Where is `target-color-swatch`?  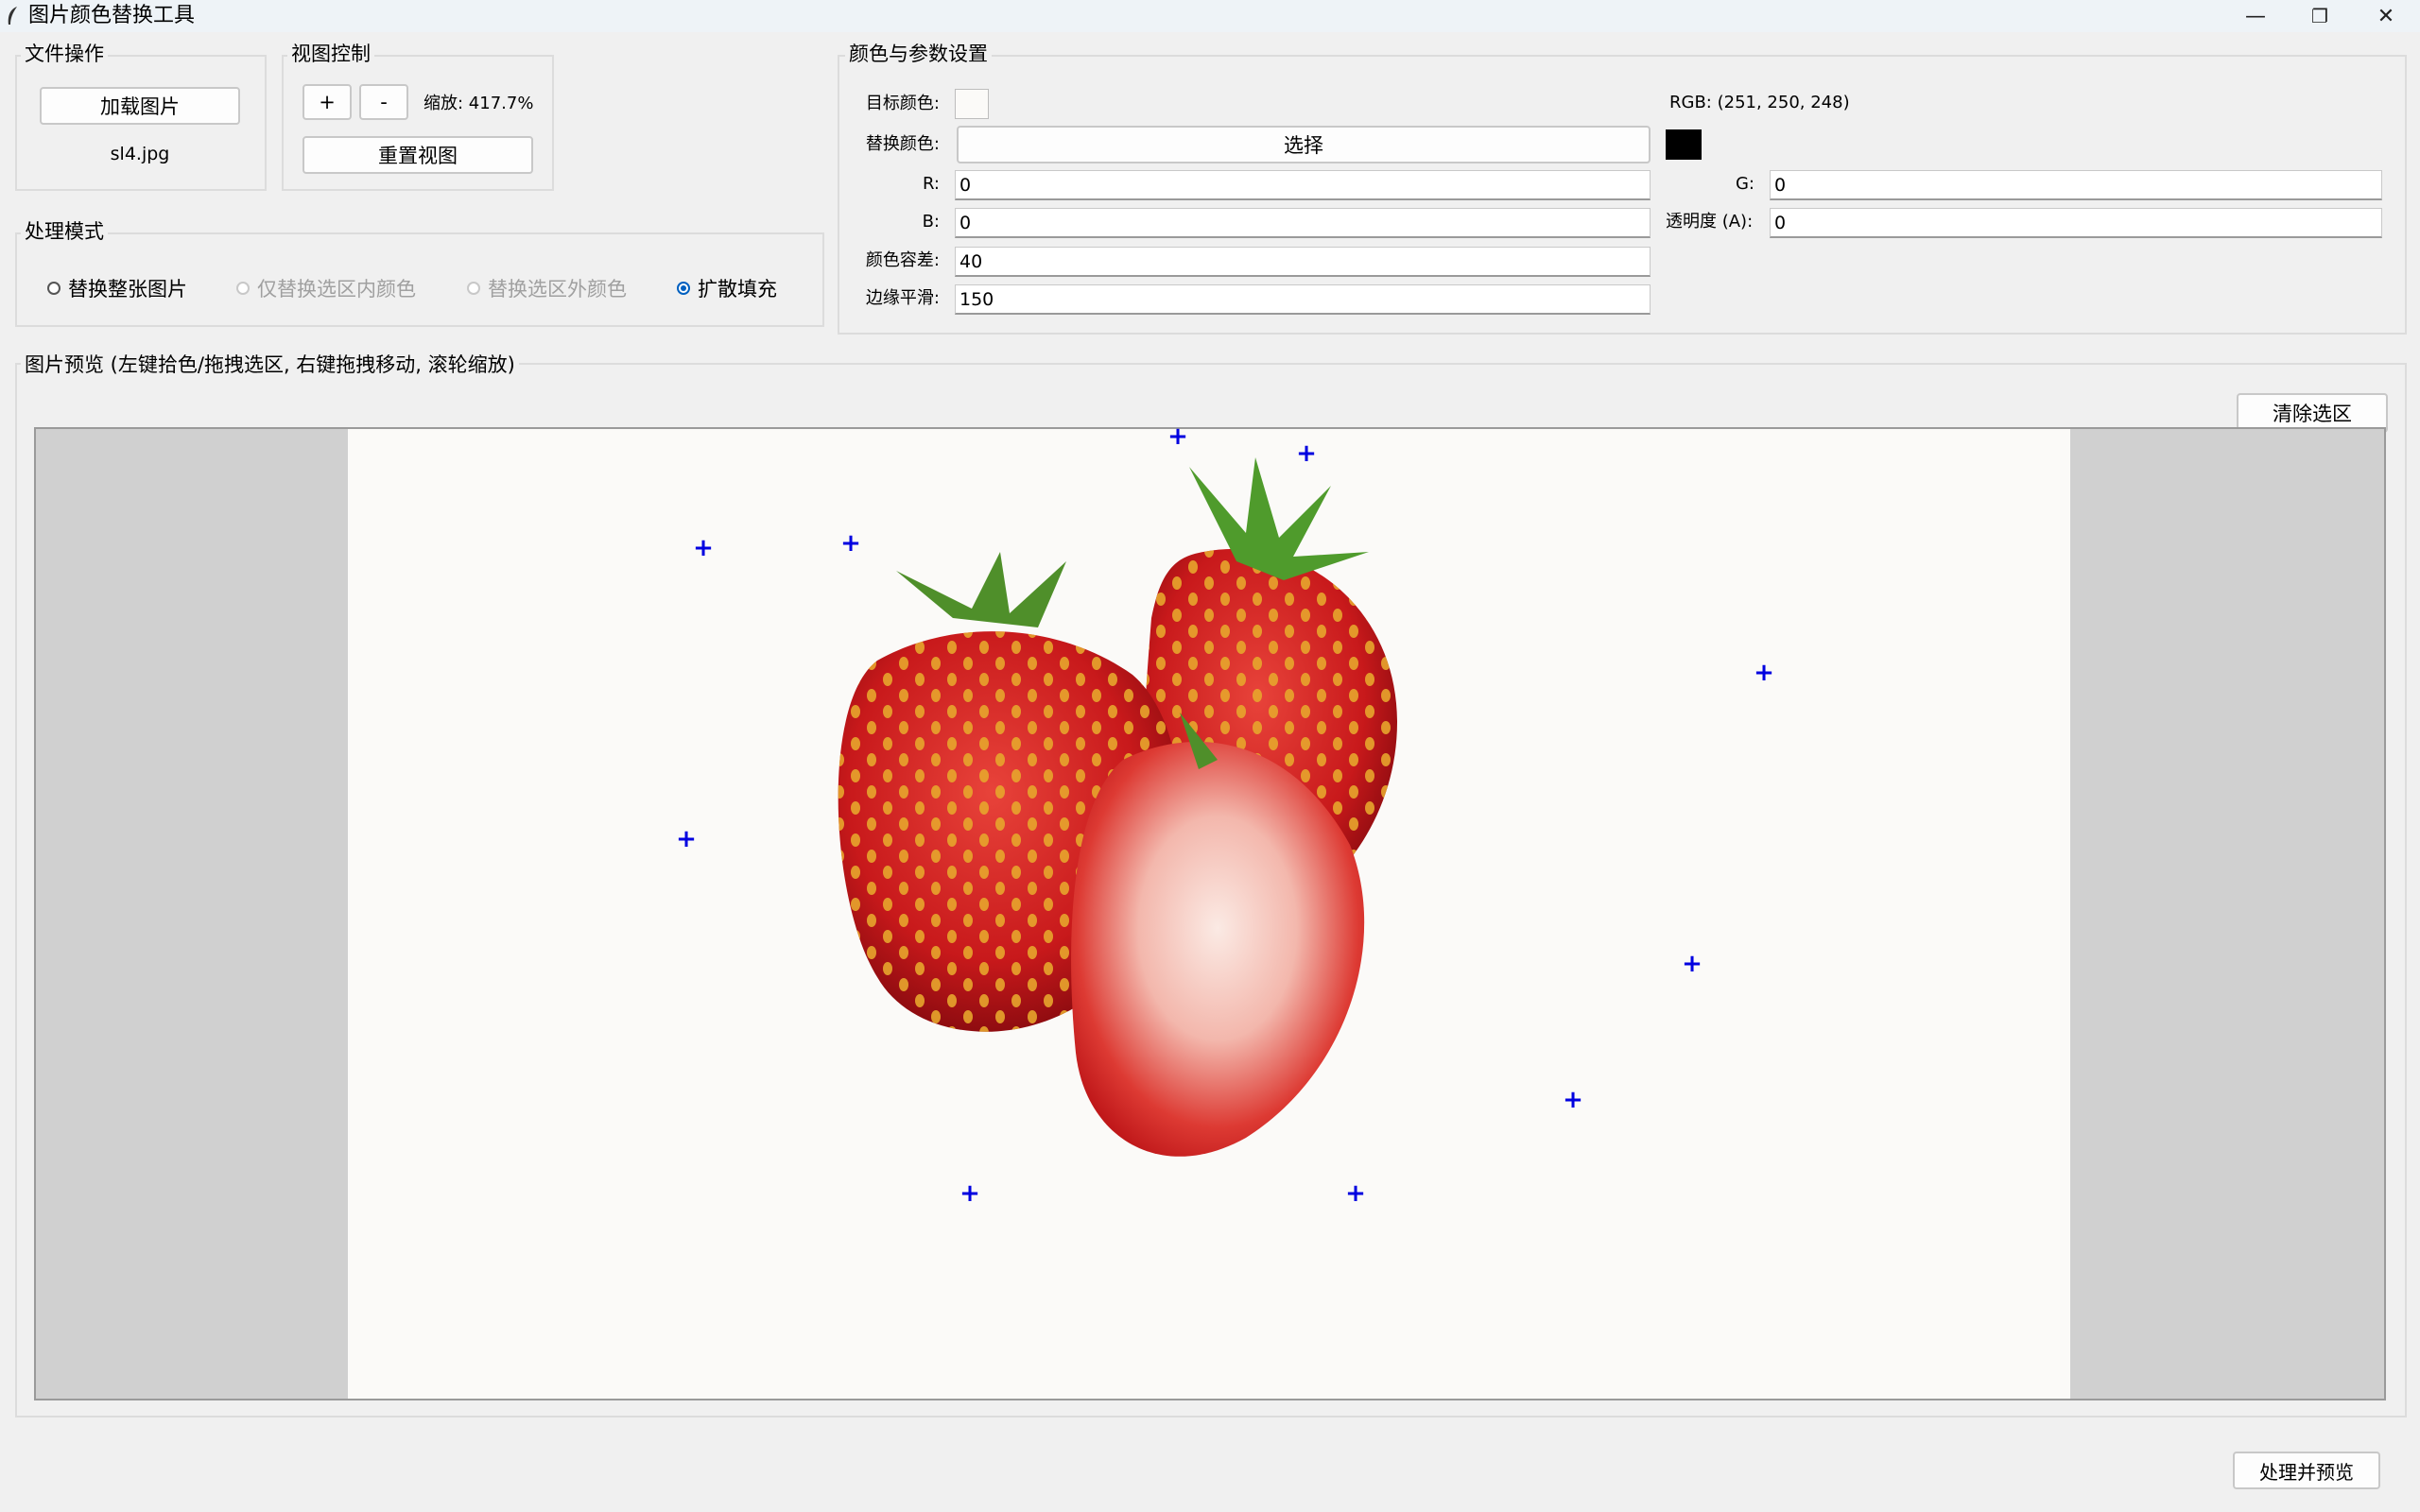
target-color-swatch is located at coordinates (972, 104).